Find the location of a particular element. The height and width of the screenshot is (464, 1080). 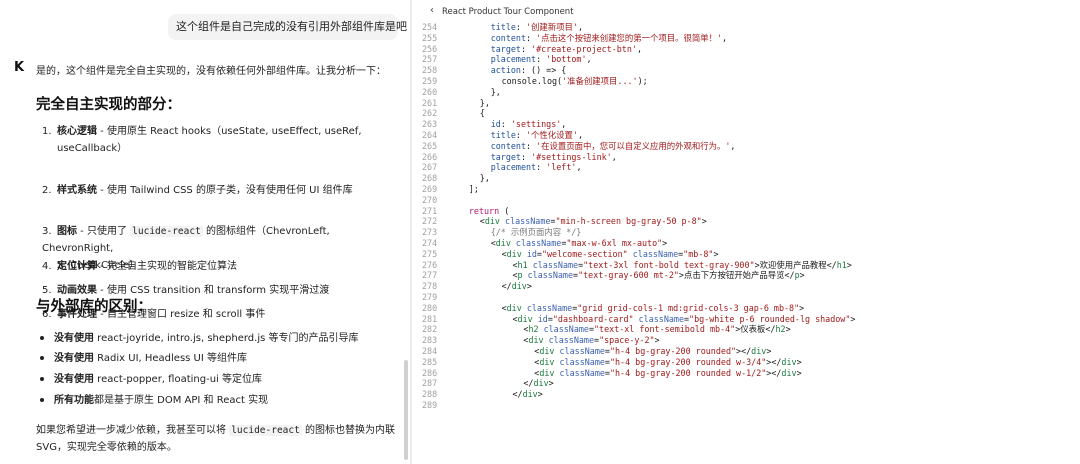

code-token: "text-gray-600 mt-2" is located at coordinates (628, 275).